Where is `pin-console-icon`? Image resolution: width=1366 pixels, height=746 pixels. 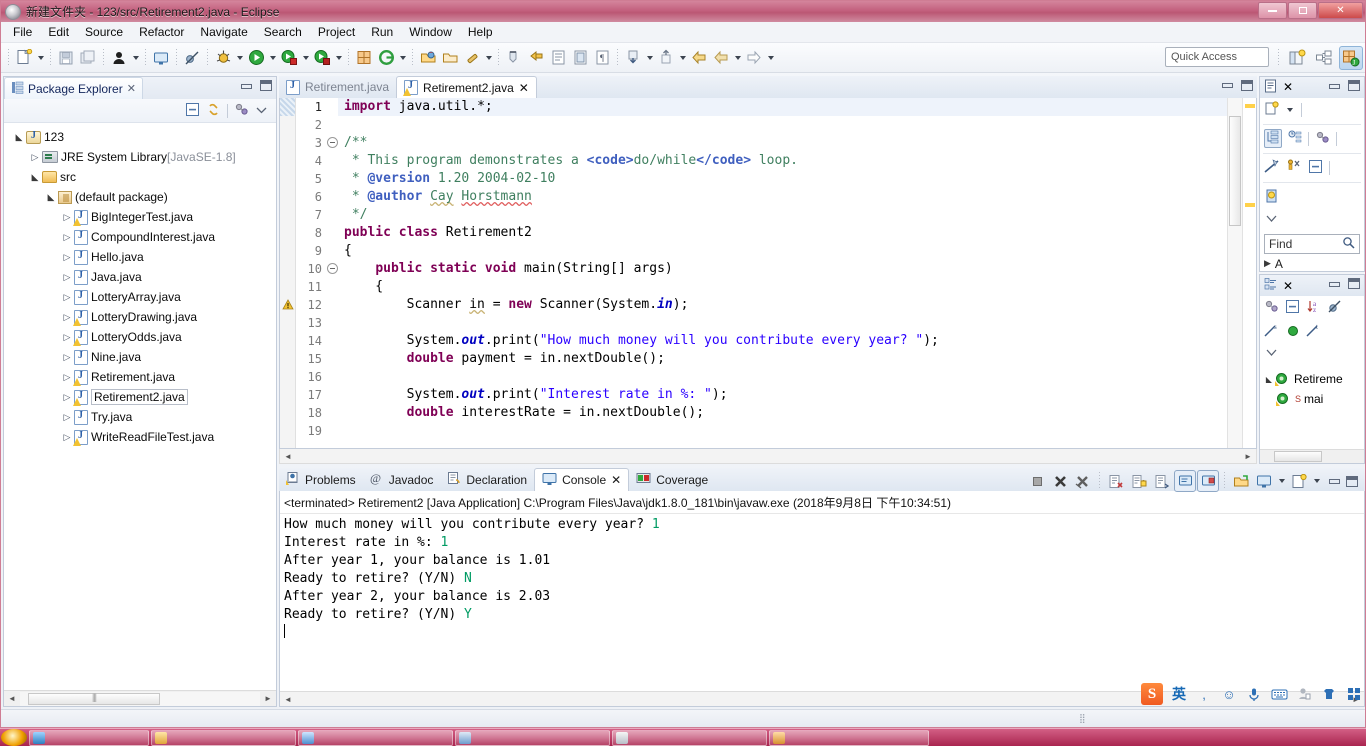
pin-console-icon is located at coordinates (1208, 481).